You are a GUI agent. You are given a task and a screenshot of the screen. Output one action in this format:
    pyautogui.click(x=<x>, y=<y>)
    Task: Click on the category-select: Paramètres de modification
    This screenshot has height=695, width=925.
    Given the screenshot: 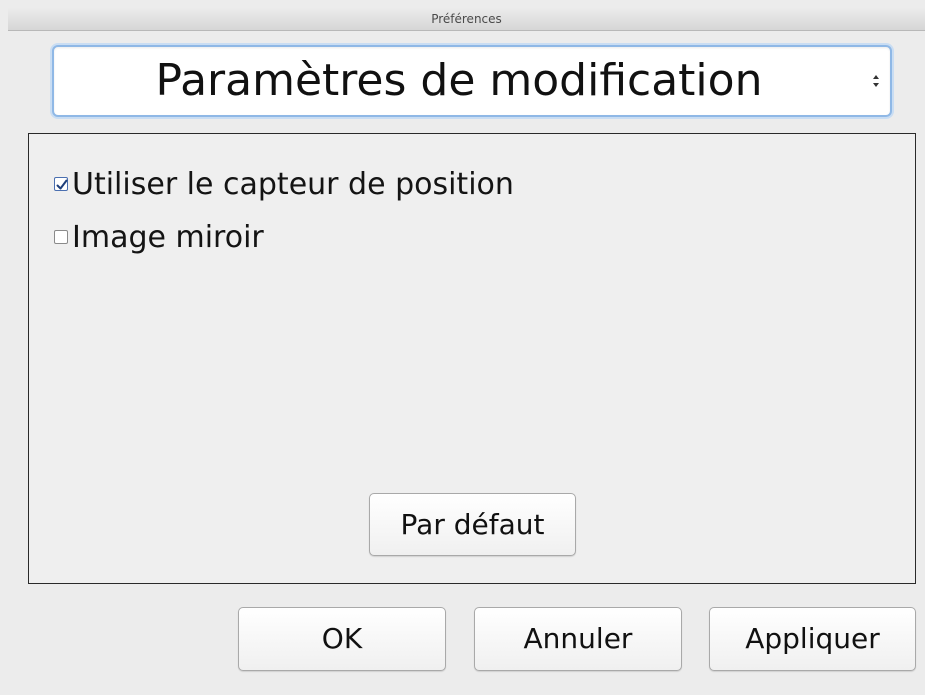 What is the action you would take?
    pyautogui.click(x=472, y=81)
    